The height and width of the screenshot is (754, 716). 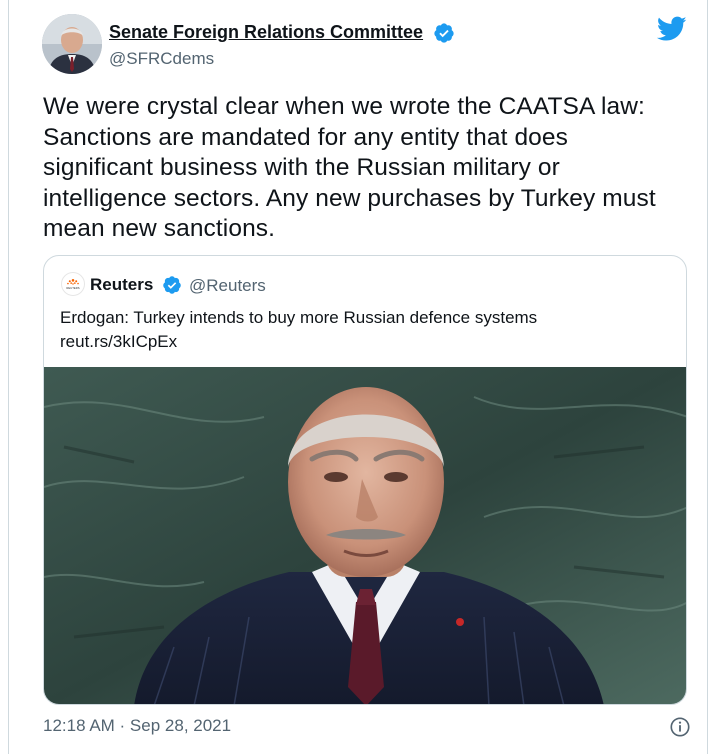 I want to click on reuters-logo-text: REUTERS, so click(x=72, y=288).